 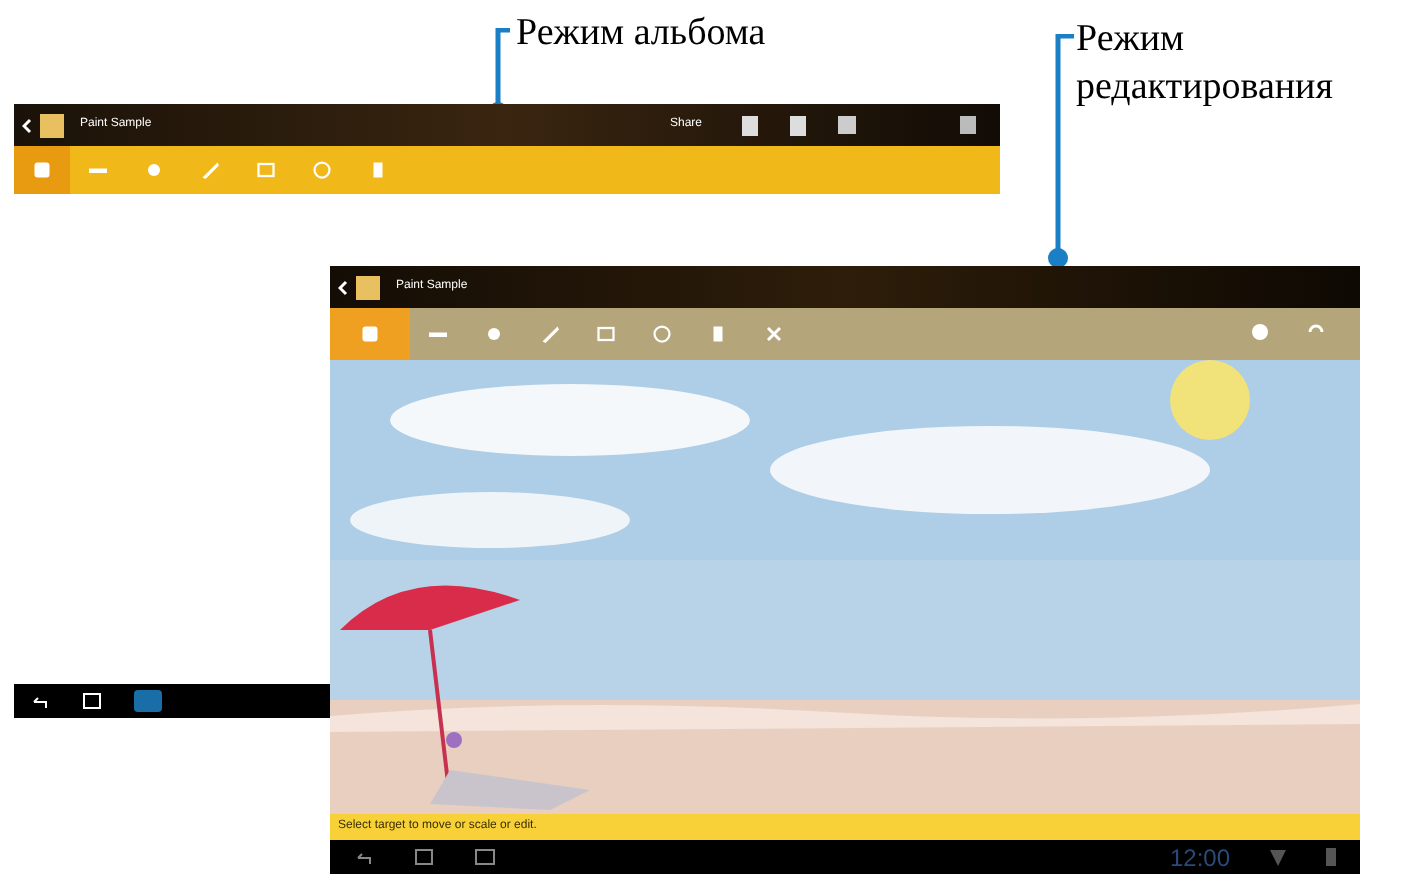 I want to click on recent-apps-icon, so click(x=485, y=857).